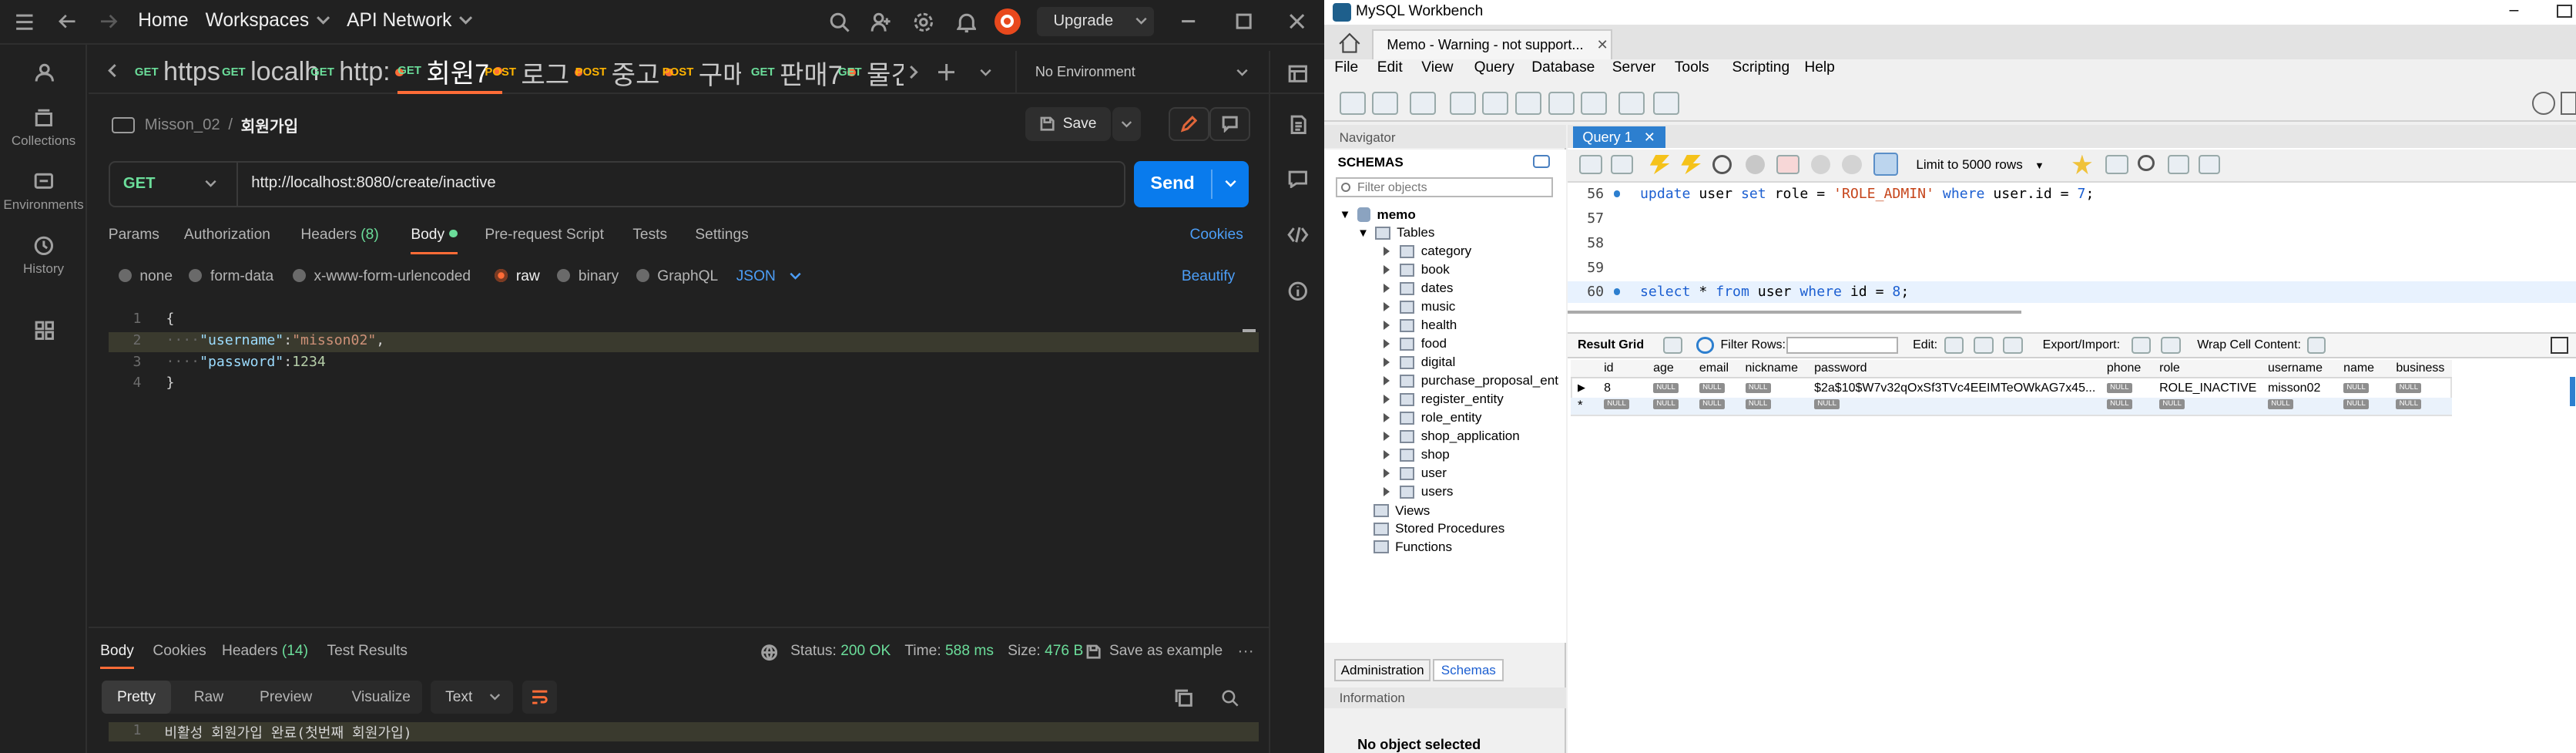  Describe the element at coordinates (339, 236) in the screenshot. I see `tab-headers: Headers (8)` at that location.